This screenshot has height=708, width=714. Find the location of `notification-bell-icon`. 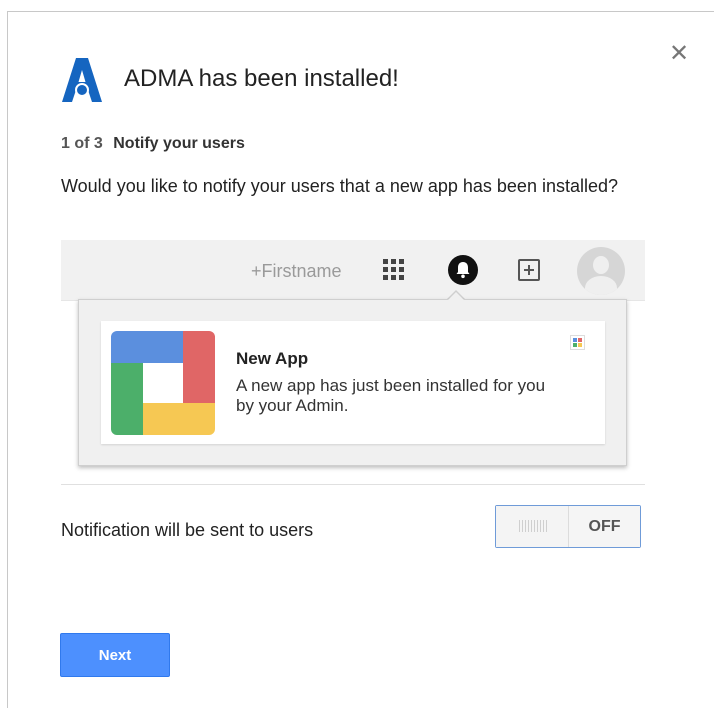

notification-bell-icon is located at coordinates (463, 270).